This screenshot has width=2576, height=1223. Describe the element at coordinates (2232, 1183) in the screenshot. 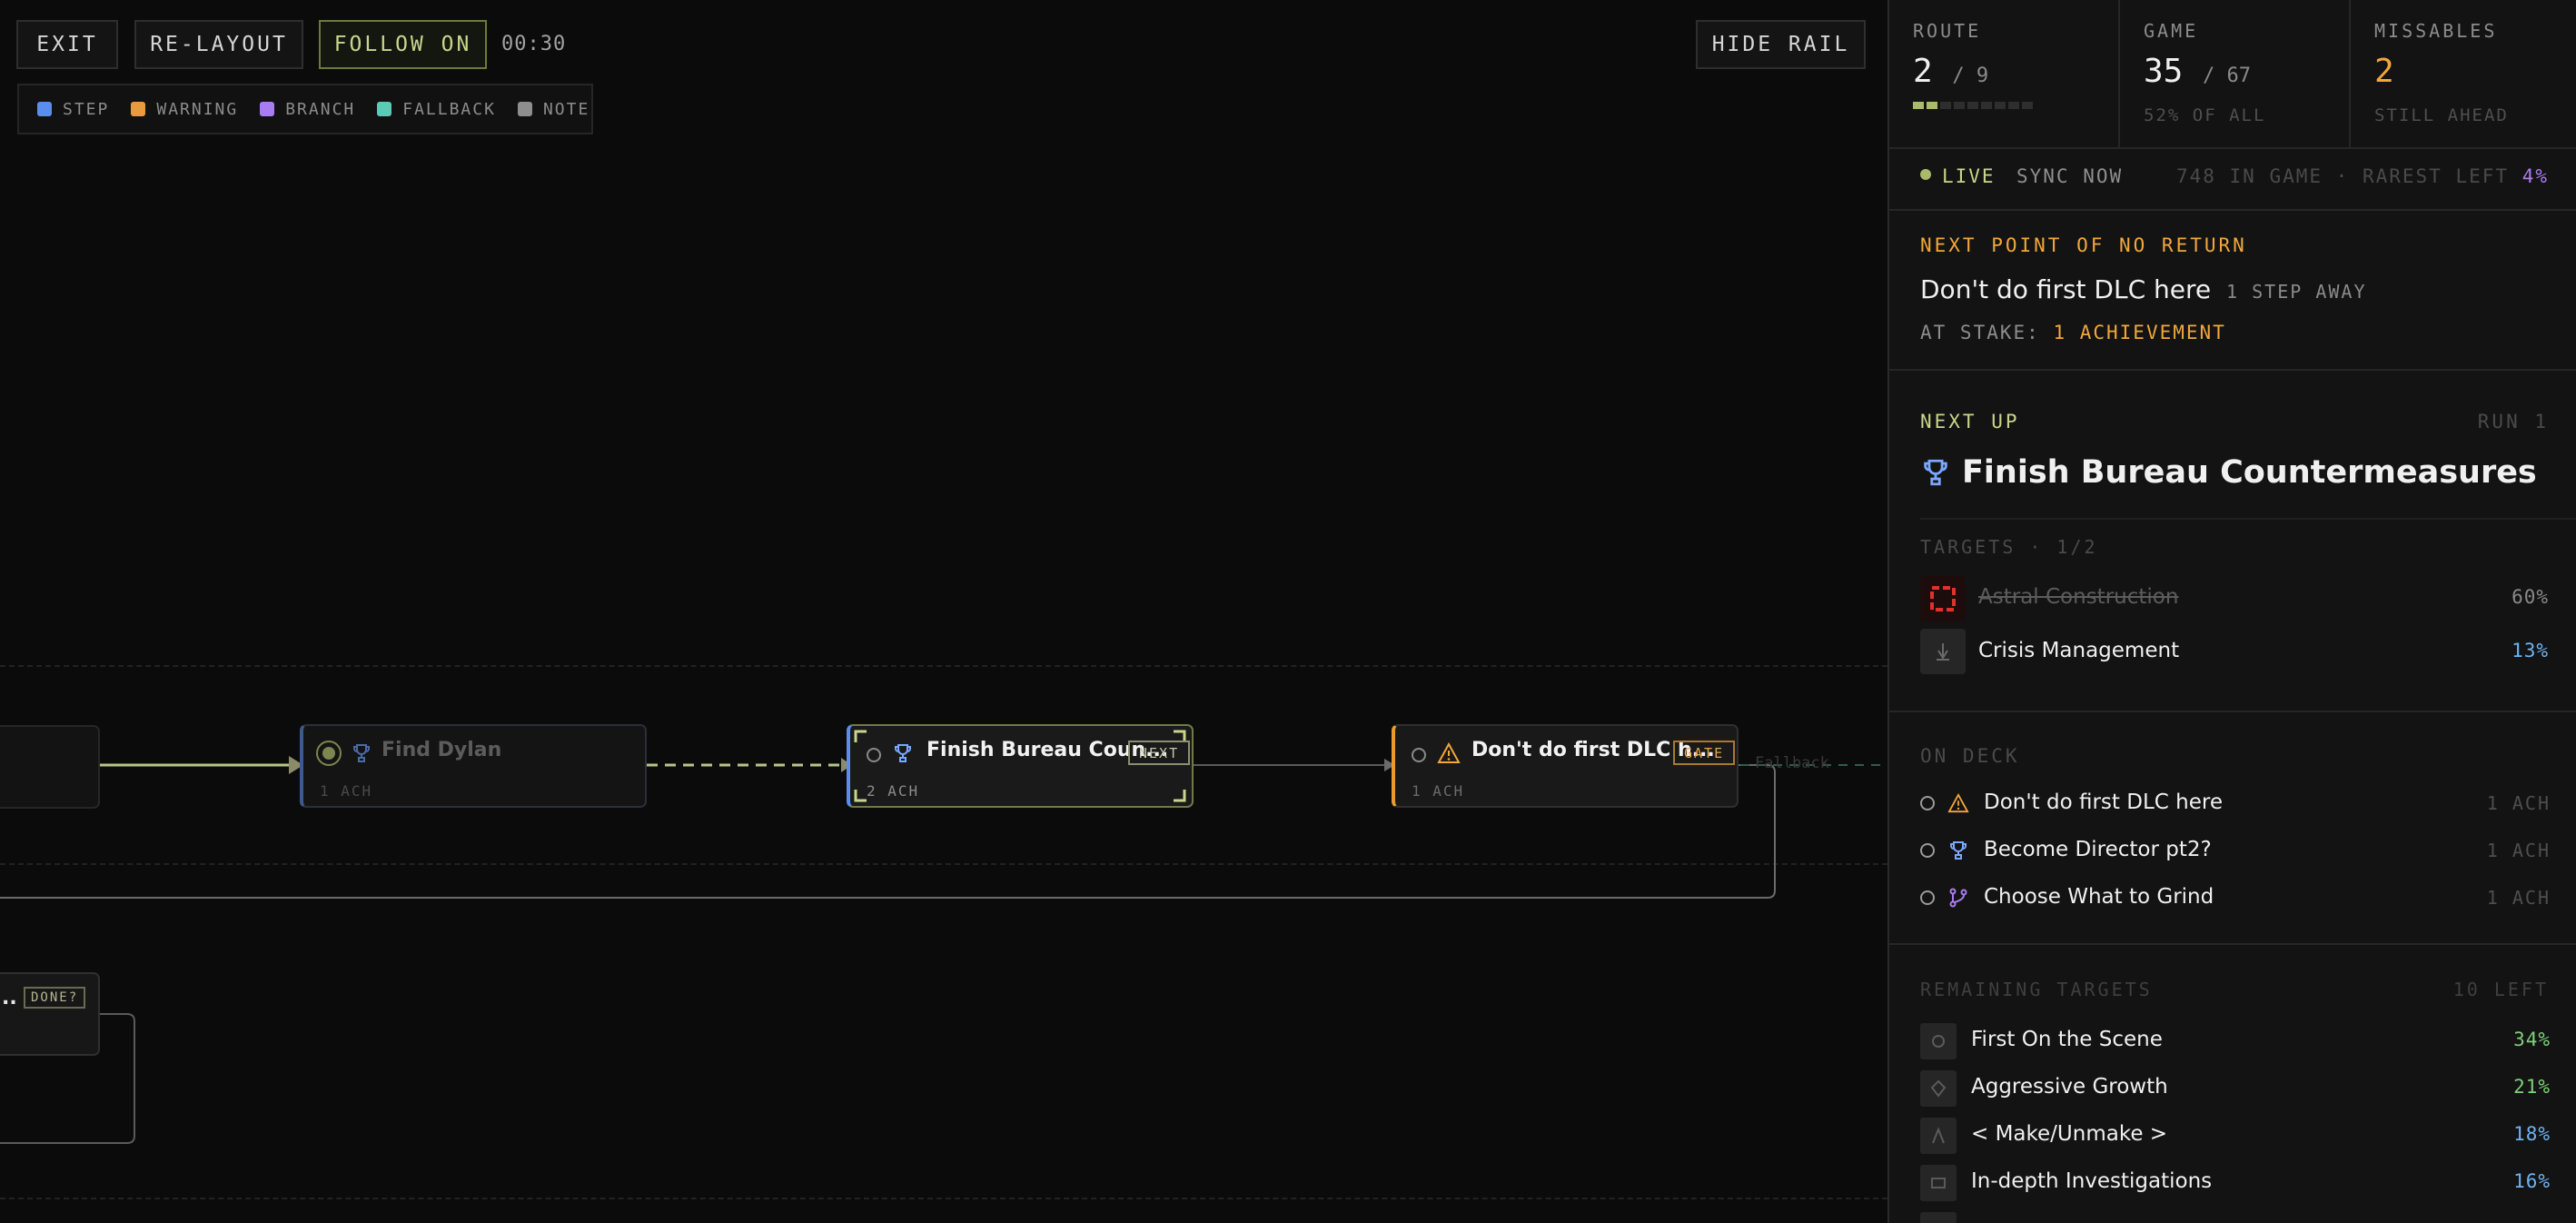

I see `remaining-item: In-depth Investigations 16%` at that location.